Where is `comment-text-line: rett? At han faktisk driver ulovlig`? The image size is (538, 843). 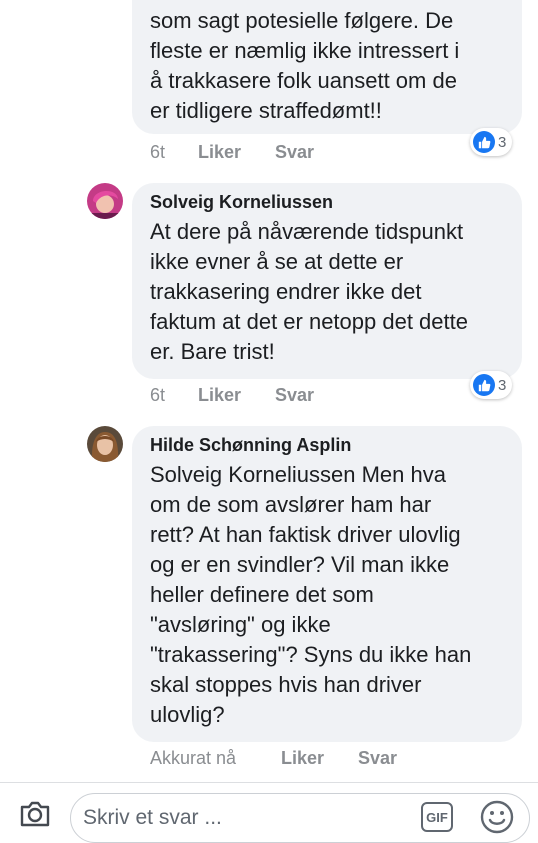 comment-text-line: rett? At han faktisk driver ulovlig is located at coordinates (305, 534).